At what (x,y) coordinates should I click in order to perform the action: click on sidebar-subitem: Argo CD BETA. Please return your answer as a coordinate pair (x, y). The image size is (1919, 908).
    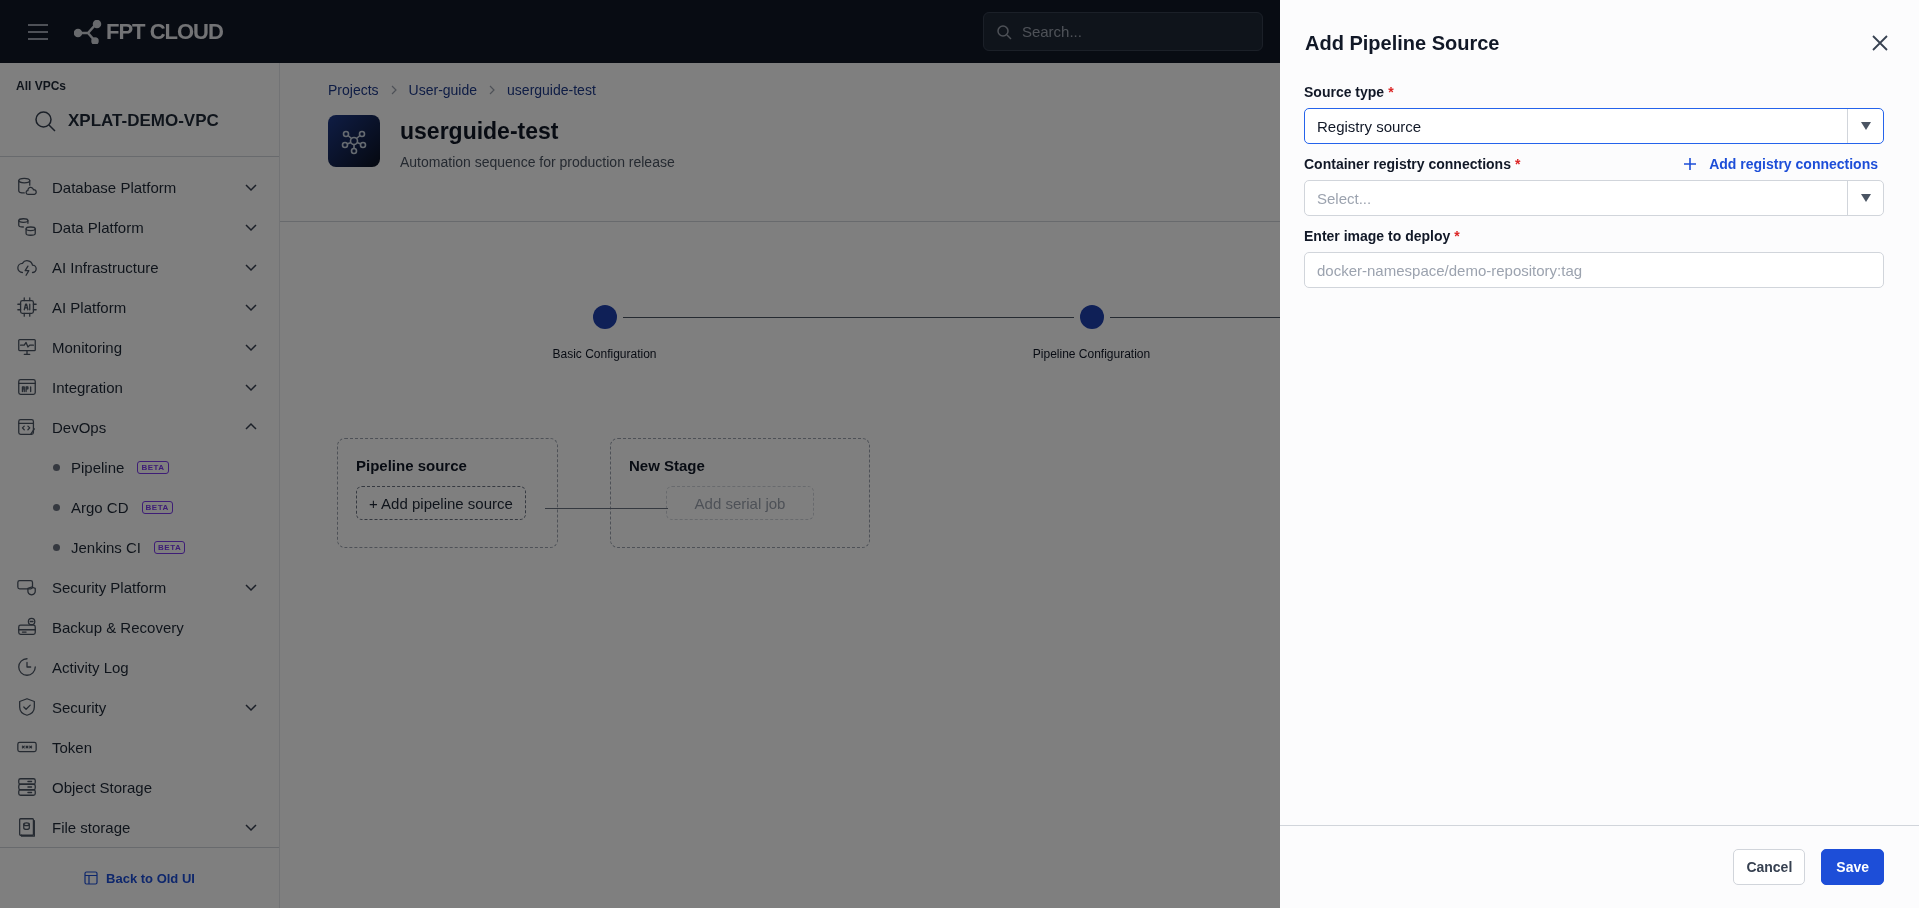
    Looking at the image, I should click on (139, 507).